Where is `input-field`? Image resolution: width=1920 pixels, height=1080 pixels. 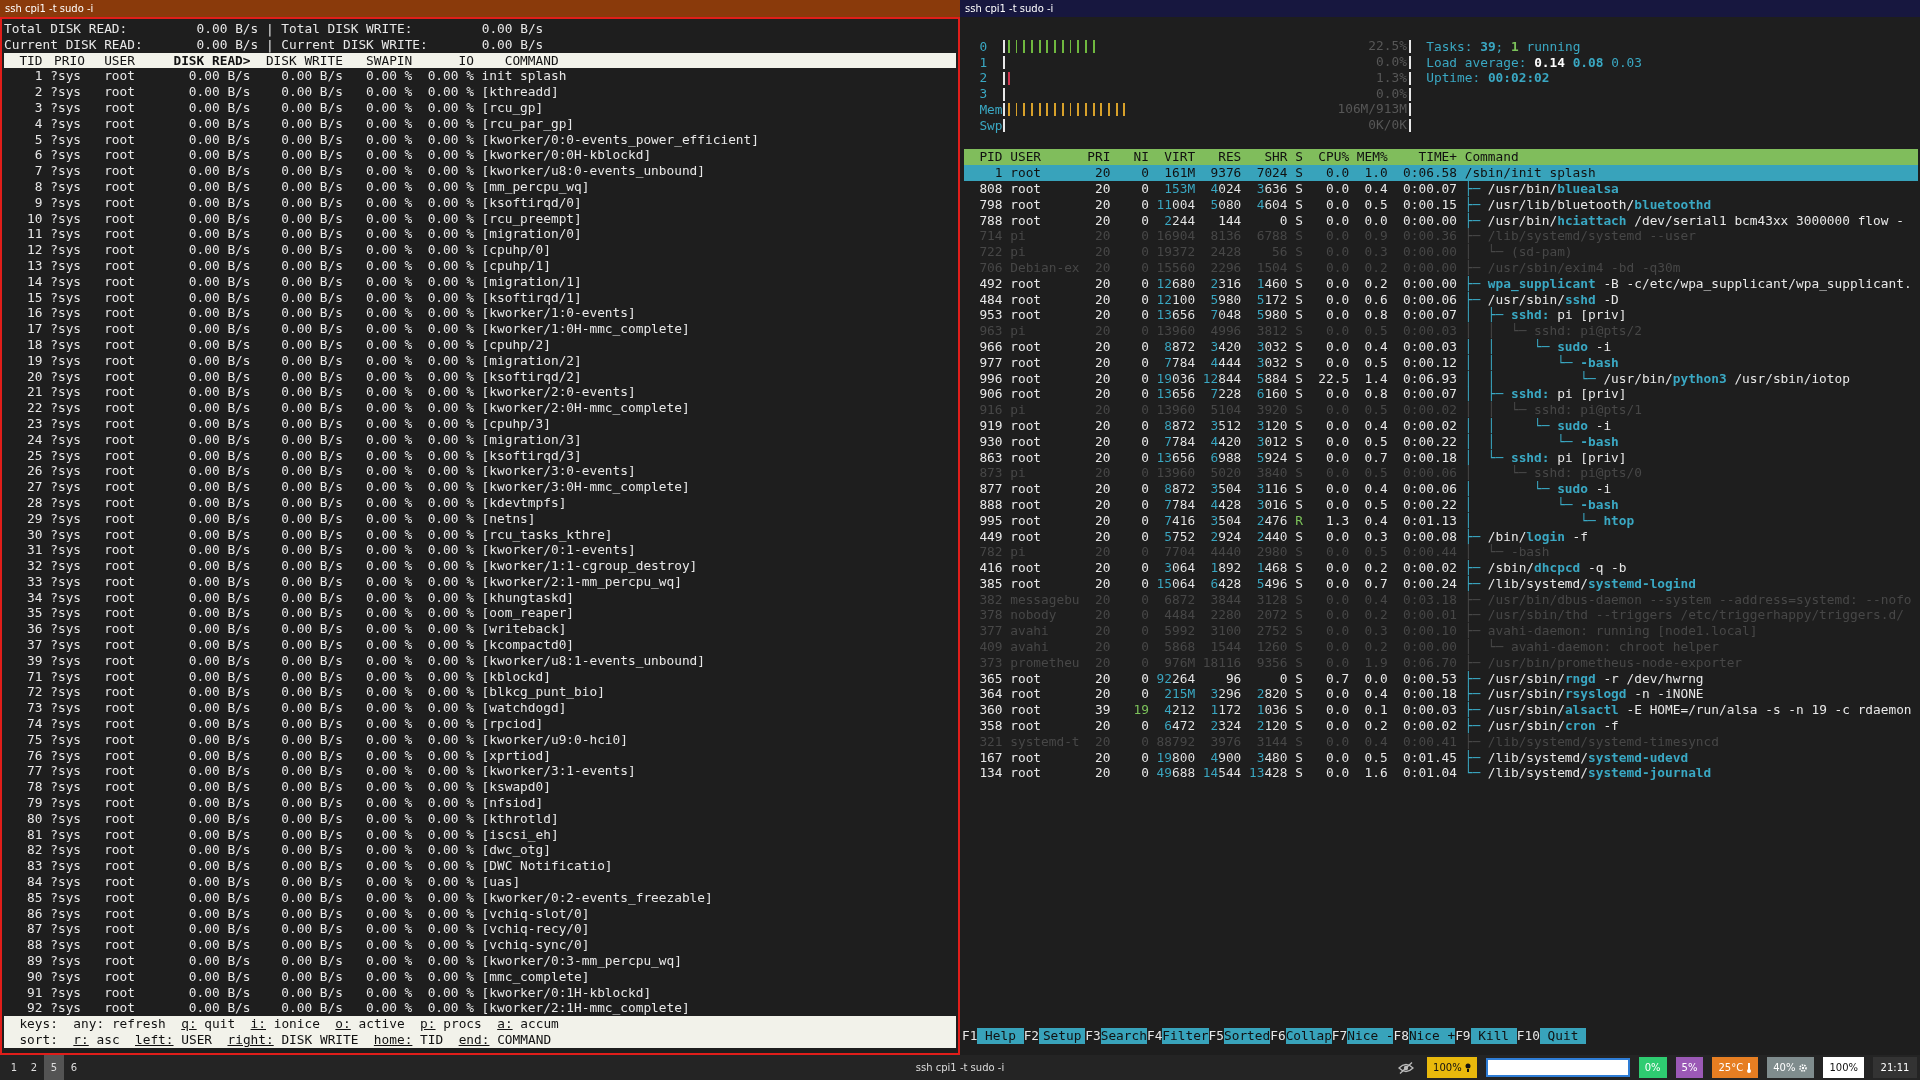 input-field is located at coordinates (1557, 1067).